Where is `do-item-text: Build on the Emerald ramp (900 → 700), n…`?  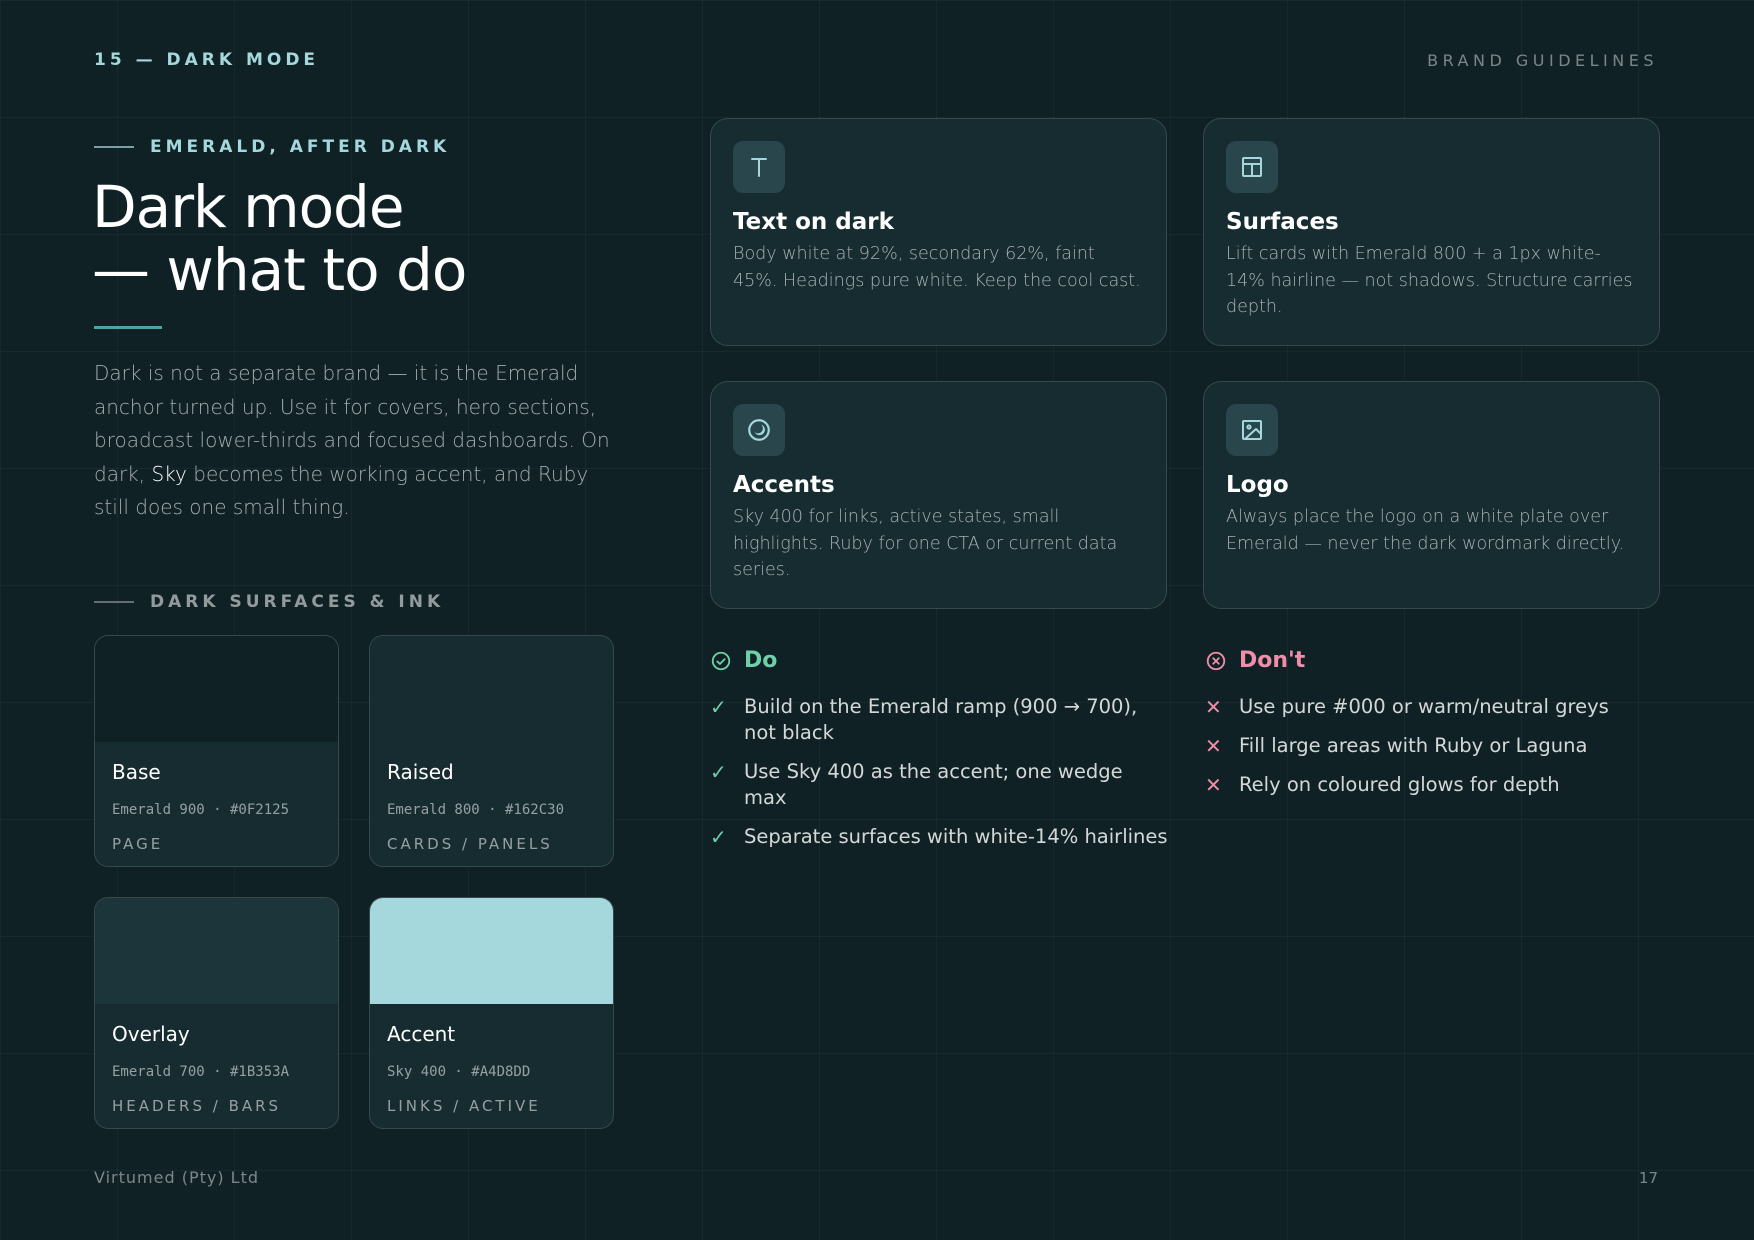 do-item-text: Build on the Emerald ramp (900 → 700), n… is located at coordinates (941, 719).